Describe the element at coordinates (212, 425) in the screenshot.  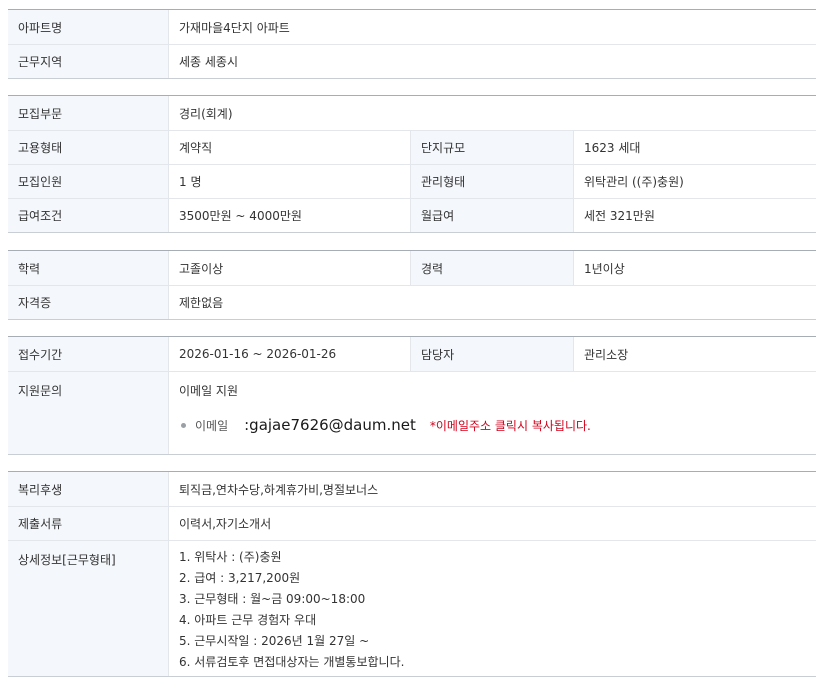
I see `email-label: 이메일` at that location.